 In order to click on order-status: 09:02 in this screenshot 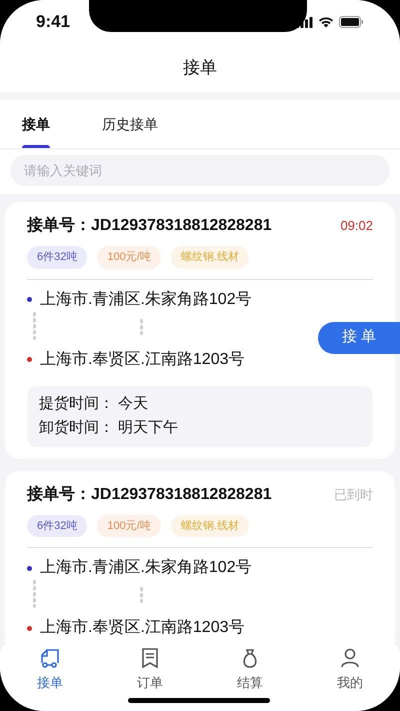, I will do `click(356, 226)`.